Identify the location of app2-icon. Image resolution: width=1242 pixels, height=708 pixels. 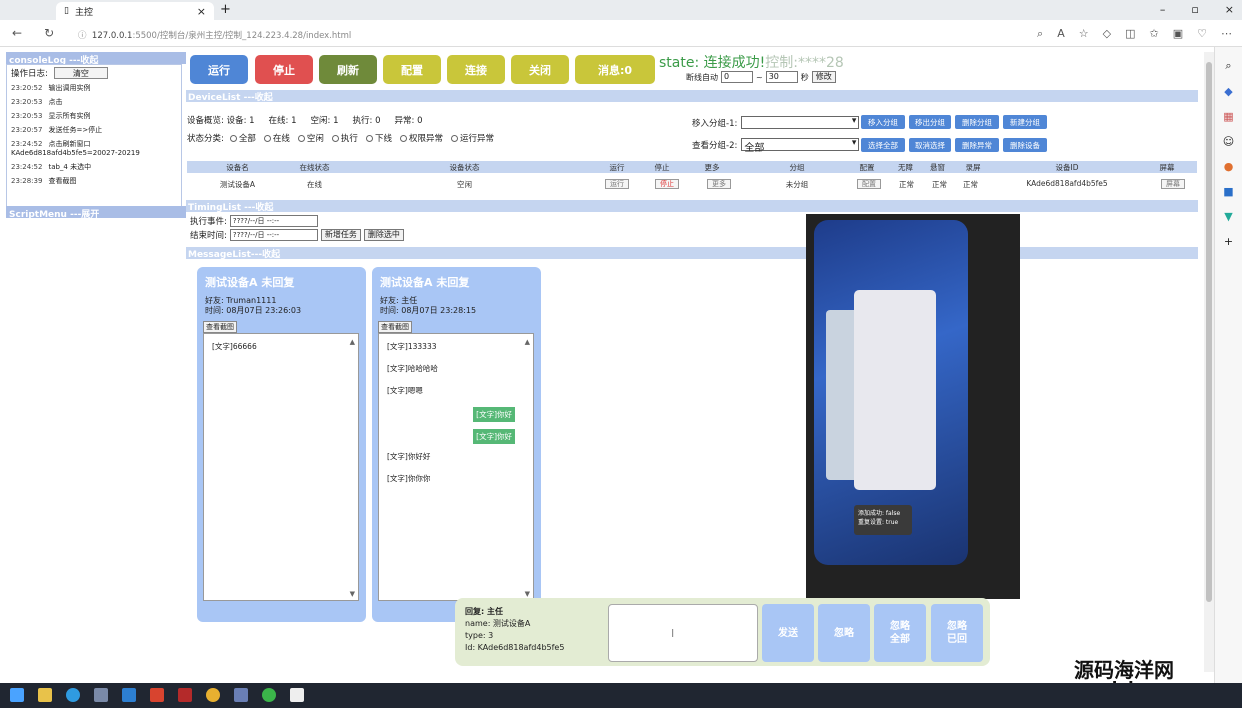
(185, 695).